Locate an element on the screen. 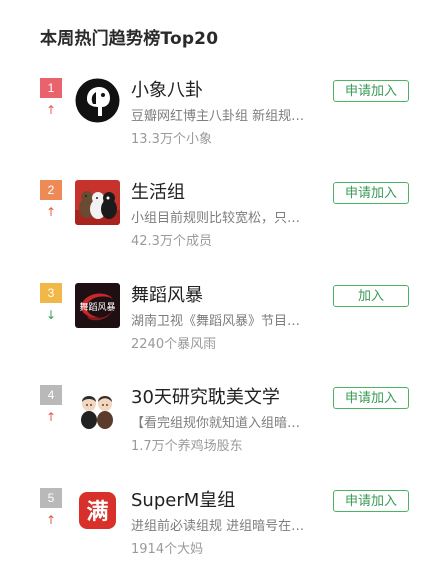 The height and width of the screenshot is (584, 437). rank-column: 5 ↑ is located at coordinates (51, 507).